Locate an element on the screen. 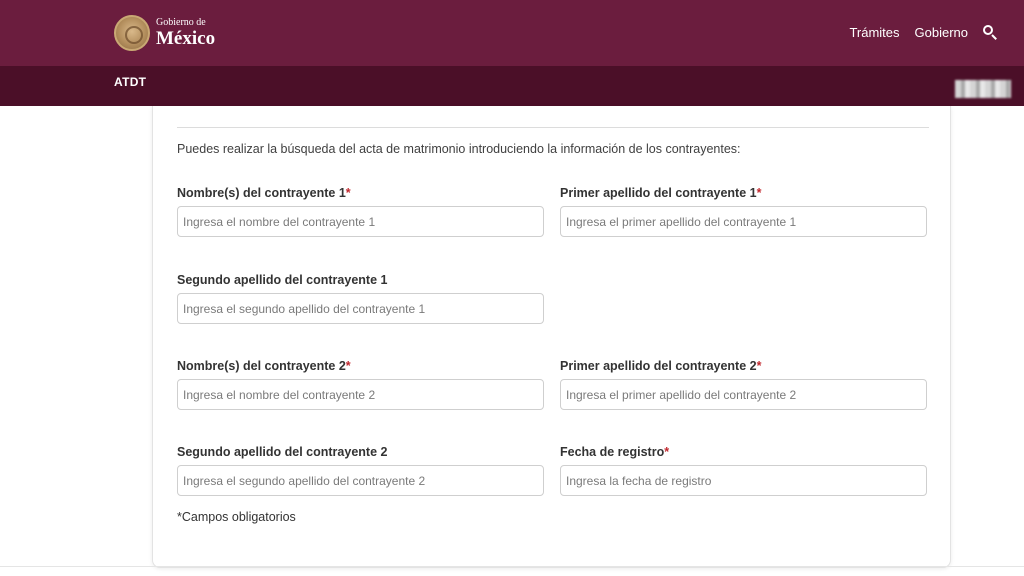  nav-link-gobierno: Gobierno is located at coordinates (941, 32).